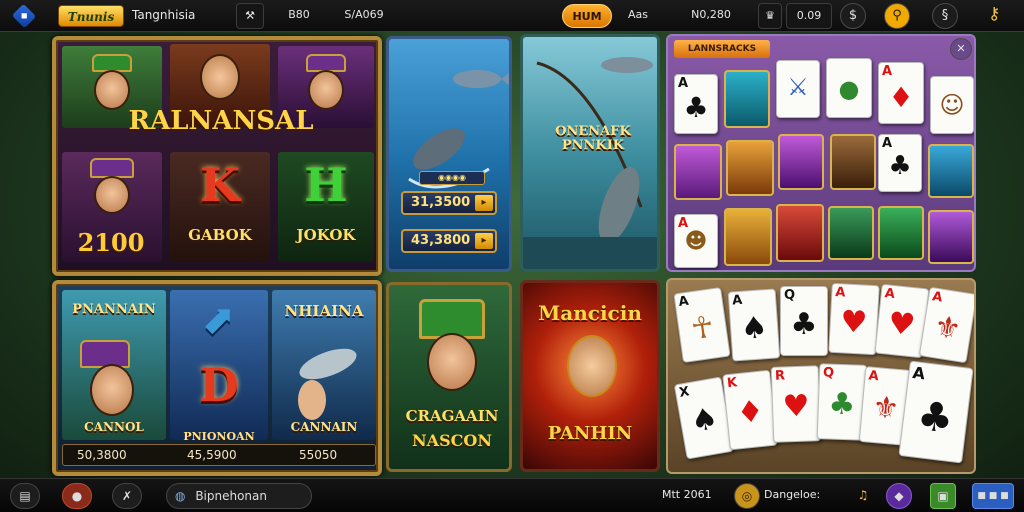  What do you see at coordinates (231, 496) in the screenshot?
I see `search-text: Bipnehonan` at bounding box center [231, 496].